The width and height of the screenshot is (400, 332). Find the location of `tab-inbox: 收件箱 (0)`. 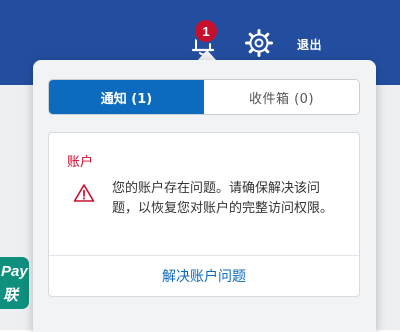

tab-inbox: 收件箱 (0) is located at coordinates (281, 97).